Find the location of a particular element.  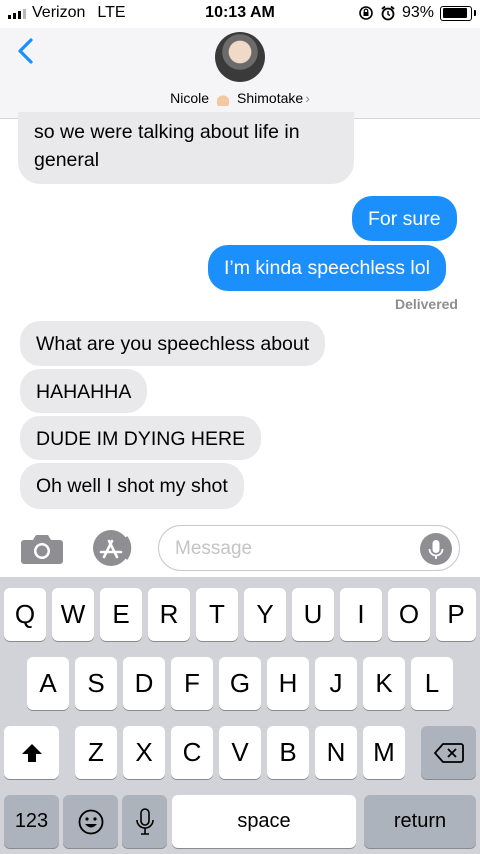

key-h: H is located at coordinates (288, 683).